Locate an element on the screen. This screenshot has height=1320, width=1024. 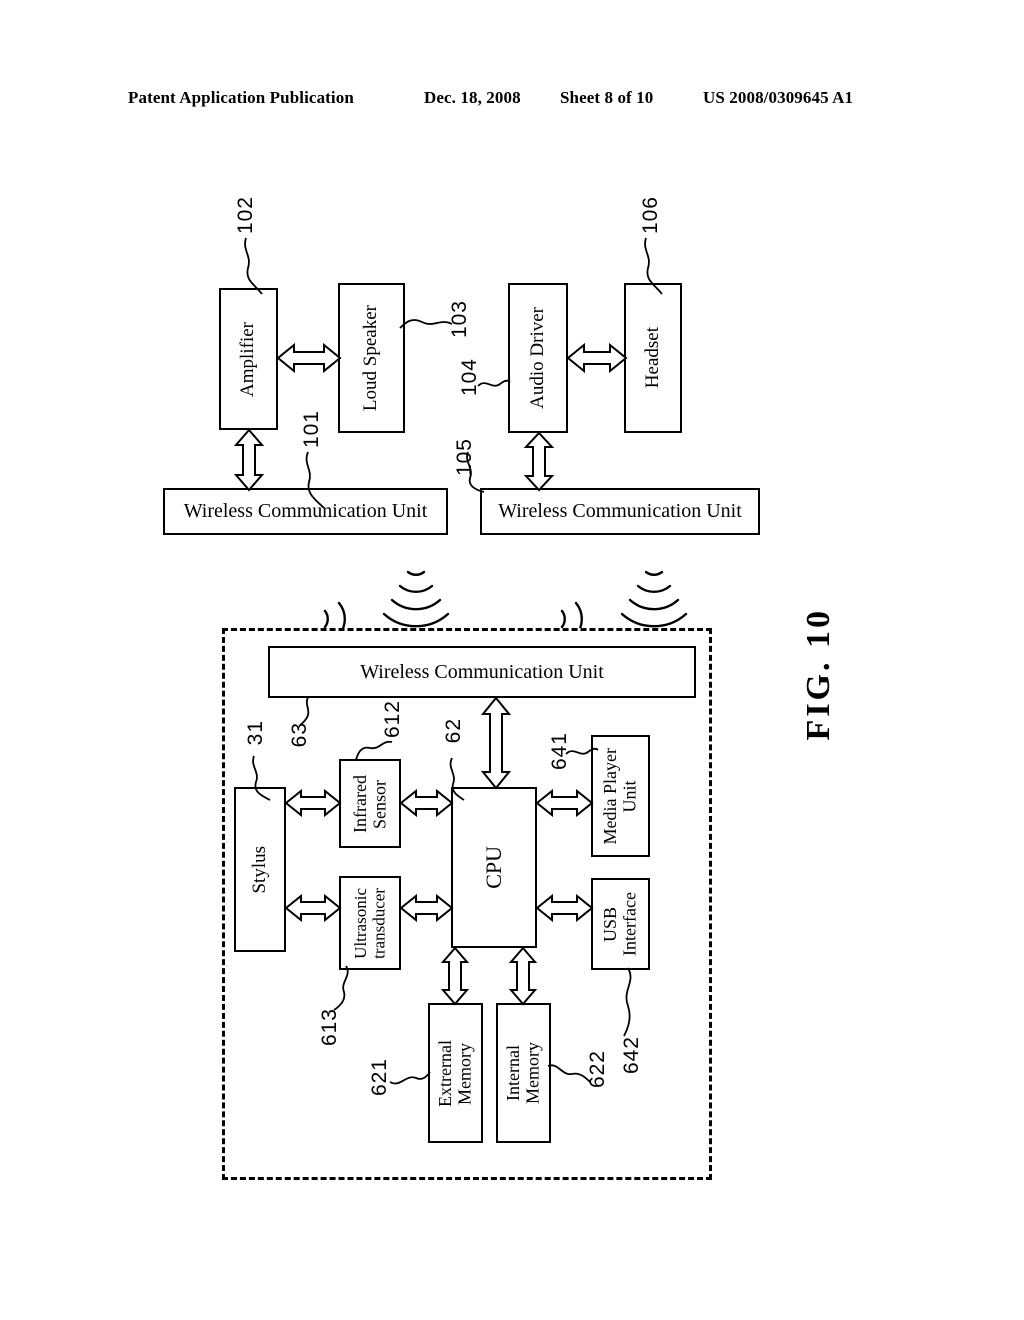
block-internal-memory: Internal Memory is located at coordinates (523, 1073).